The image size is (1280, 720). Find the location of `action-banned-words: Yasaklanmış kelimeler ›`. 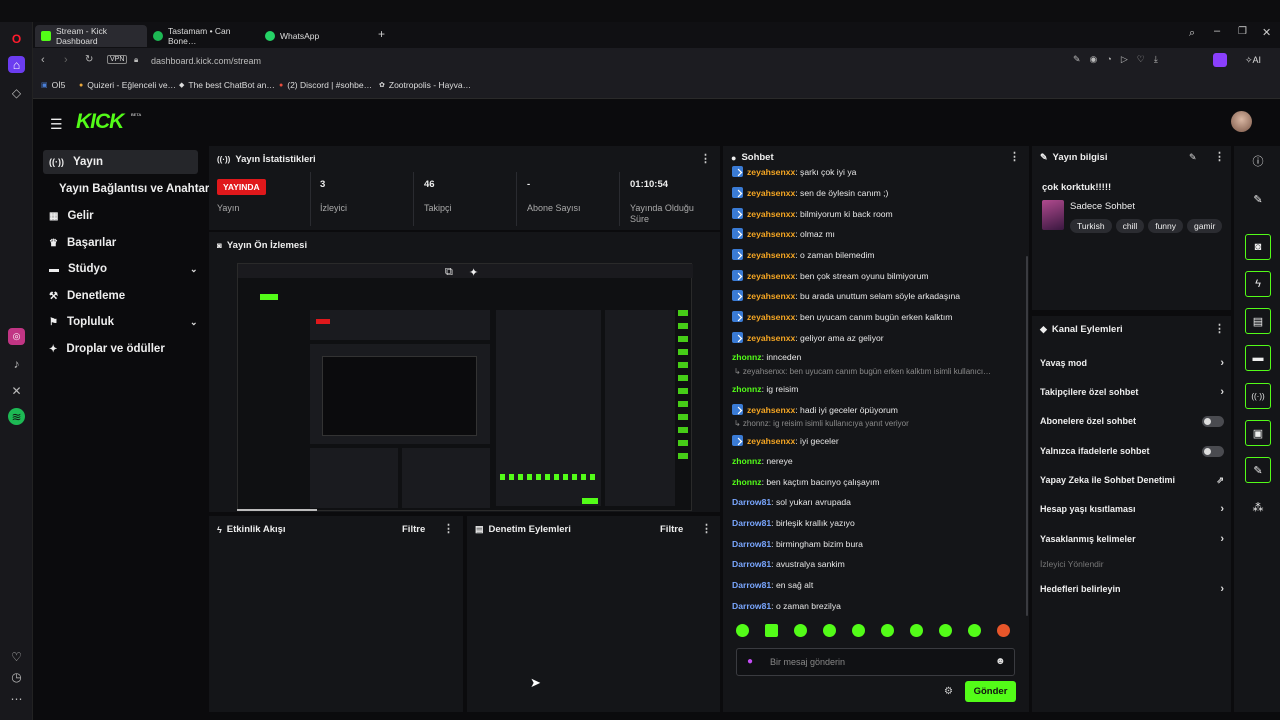

action-banned-words: Yasaklanmış kelimeler › is located at coordinates (1132, 539).